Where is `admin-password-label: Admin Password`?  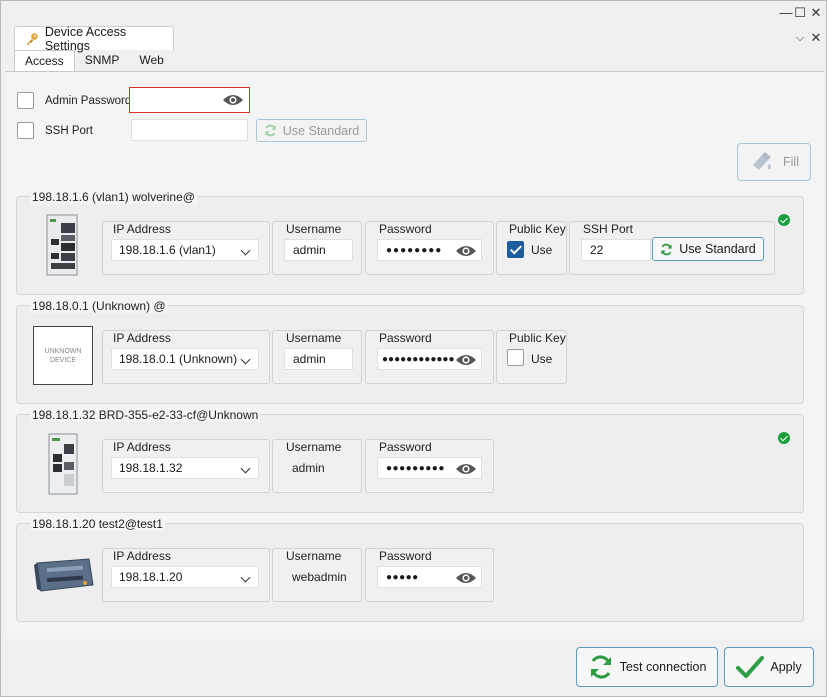
admin-password-label: Admin Password is located at coordinates (88, 101).